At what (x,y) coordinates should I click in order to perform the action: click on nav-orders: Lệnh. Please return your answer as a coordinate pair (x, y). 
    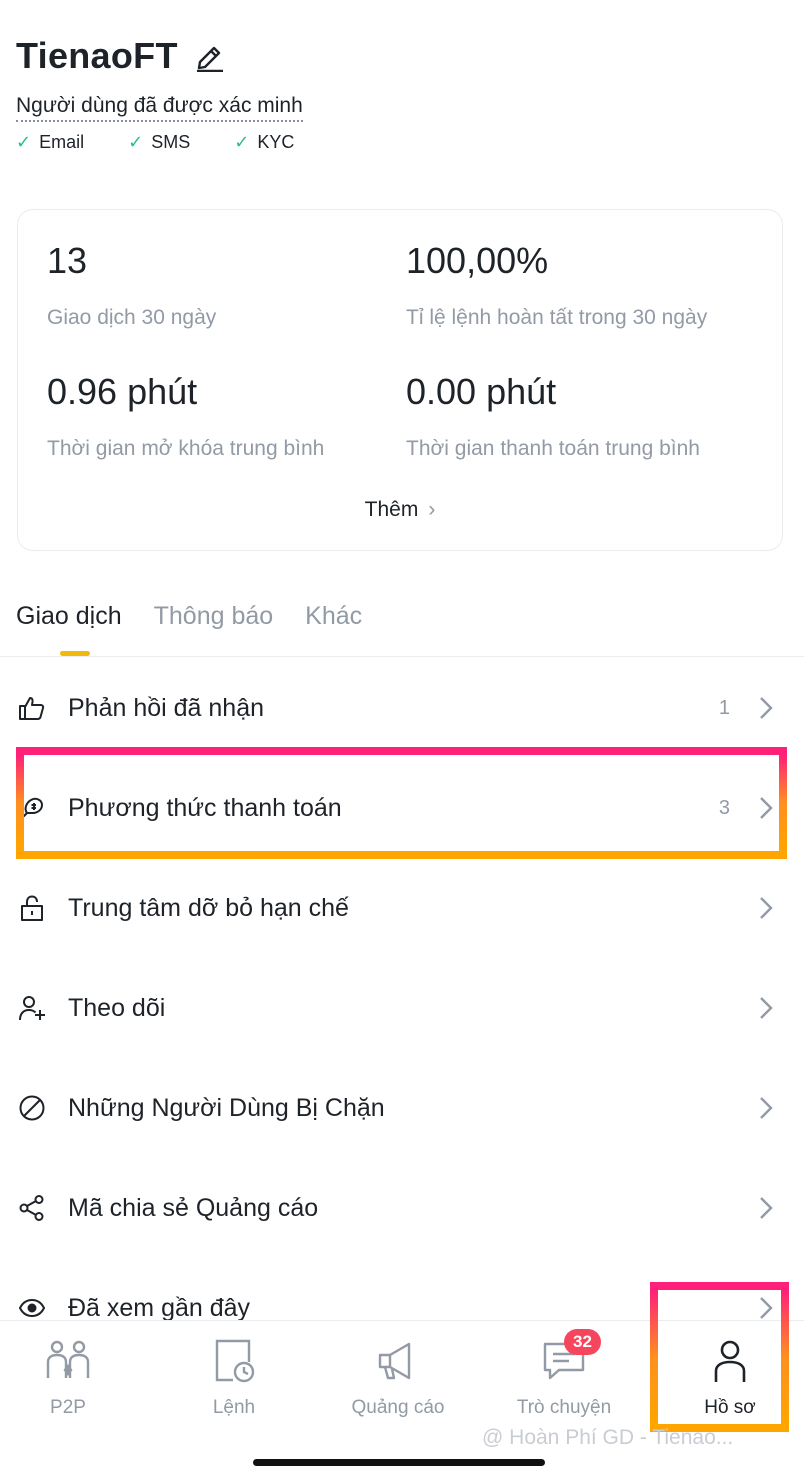
    Looking at the image, I should click on (234, 1381).